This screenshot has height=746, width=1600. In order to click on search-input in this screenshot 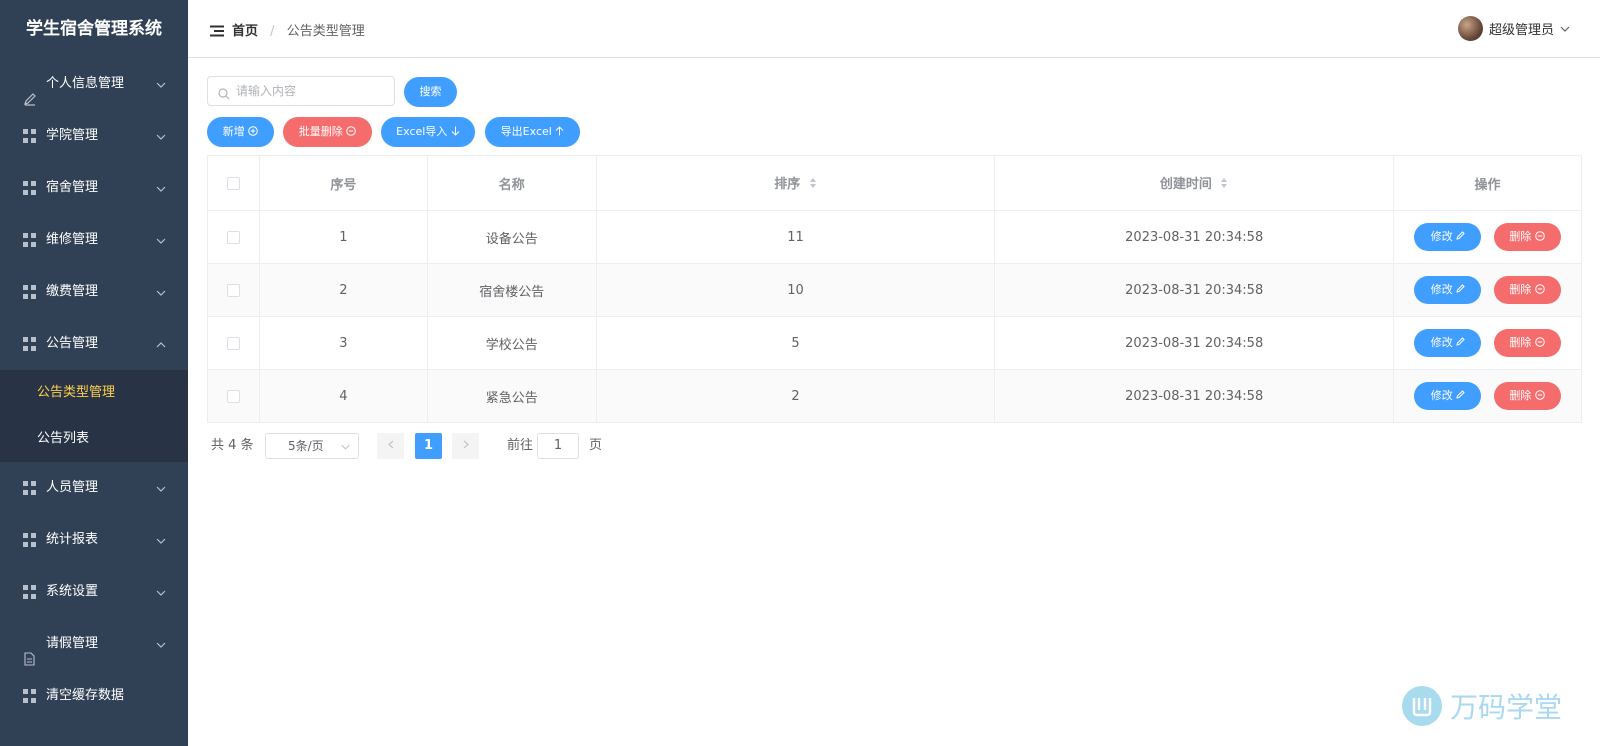, I will do `click(311, 91)`.